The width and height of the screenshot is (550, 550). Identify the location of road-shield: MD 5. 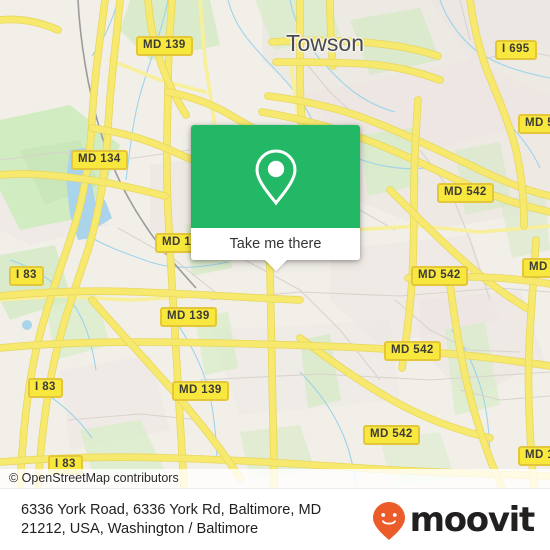
(534, 124).